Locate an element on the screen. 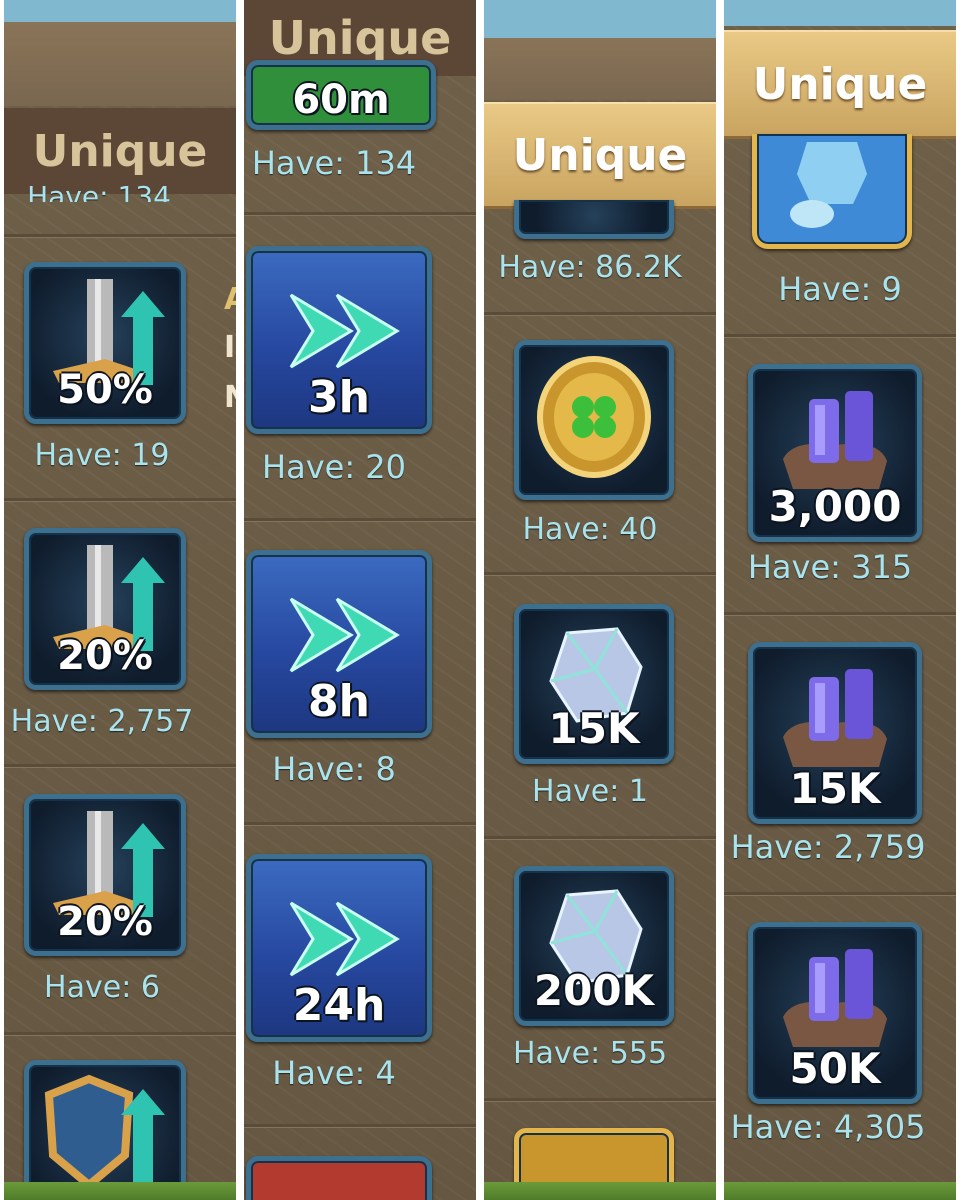 This screenshot has width=960, height=1200. mask-helmet-icon is located at coordinates (828, 185).